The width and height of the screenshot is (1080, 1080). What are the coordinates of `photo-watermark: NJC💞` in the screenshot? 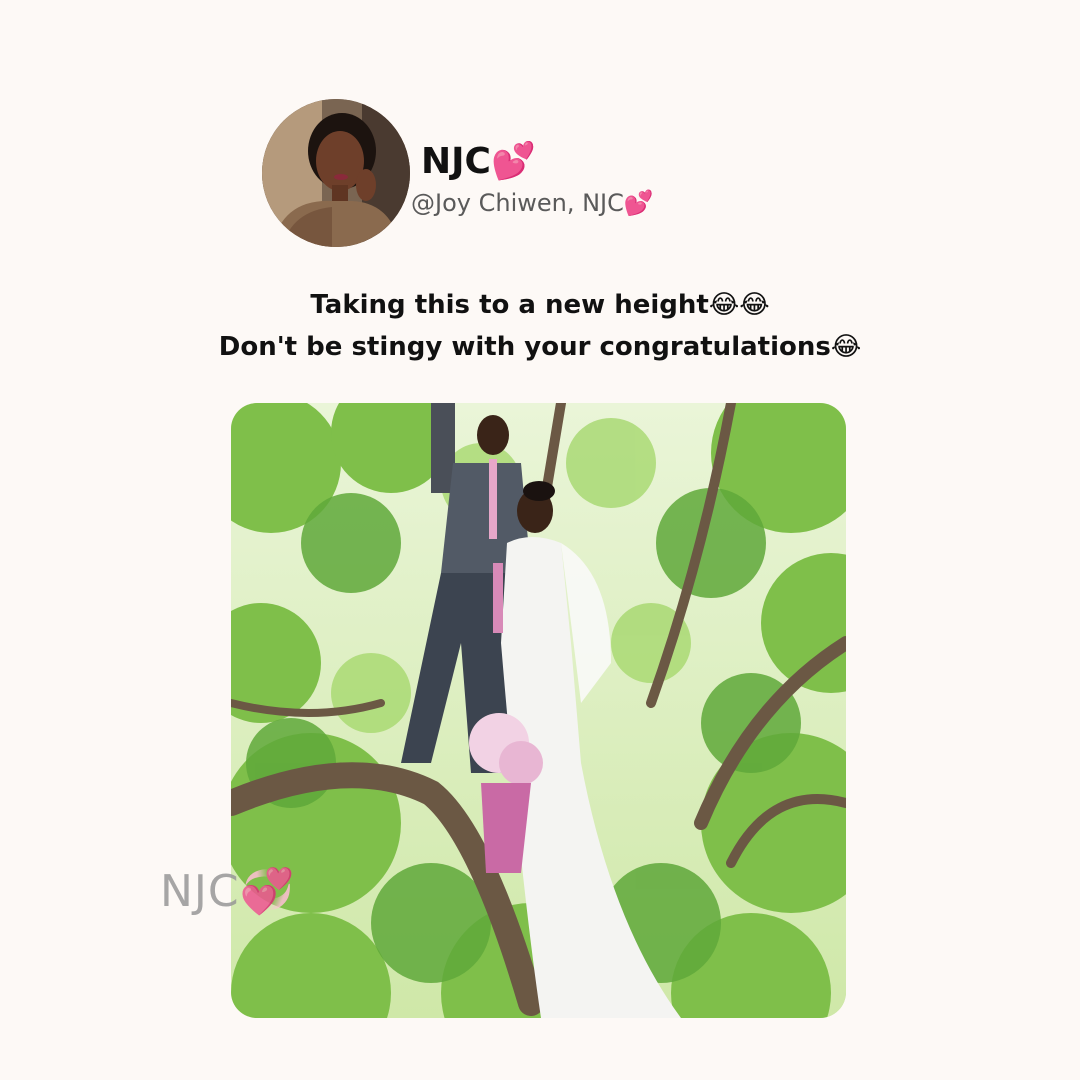 It's located at (228, 891).